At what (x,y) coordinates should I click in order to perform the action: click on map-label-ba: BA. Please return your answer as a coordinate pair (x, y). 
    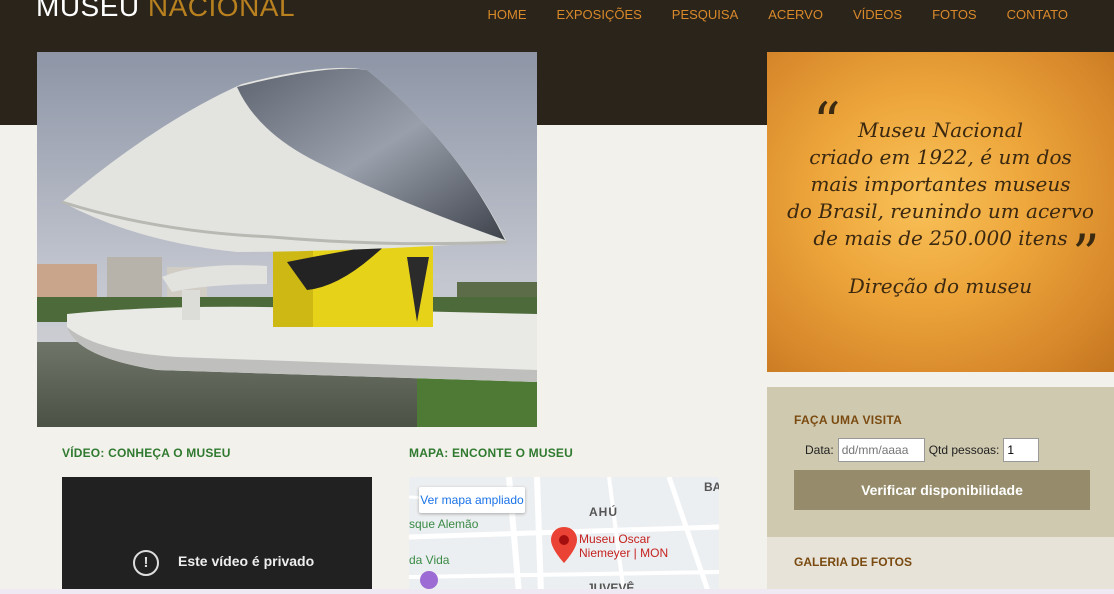
    Looking at the image, I should click on (711, 487).